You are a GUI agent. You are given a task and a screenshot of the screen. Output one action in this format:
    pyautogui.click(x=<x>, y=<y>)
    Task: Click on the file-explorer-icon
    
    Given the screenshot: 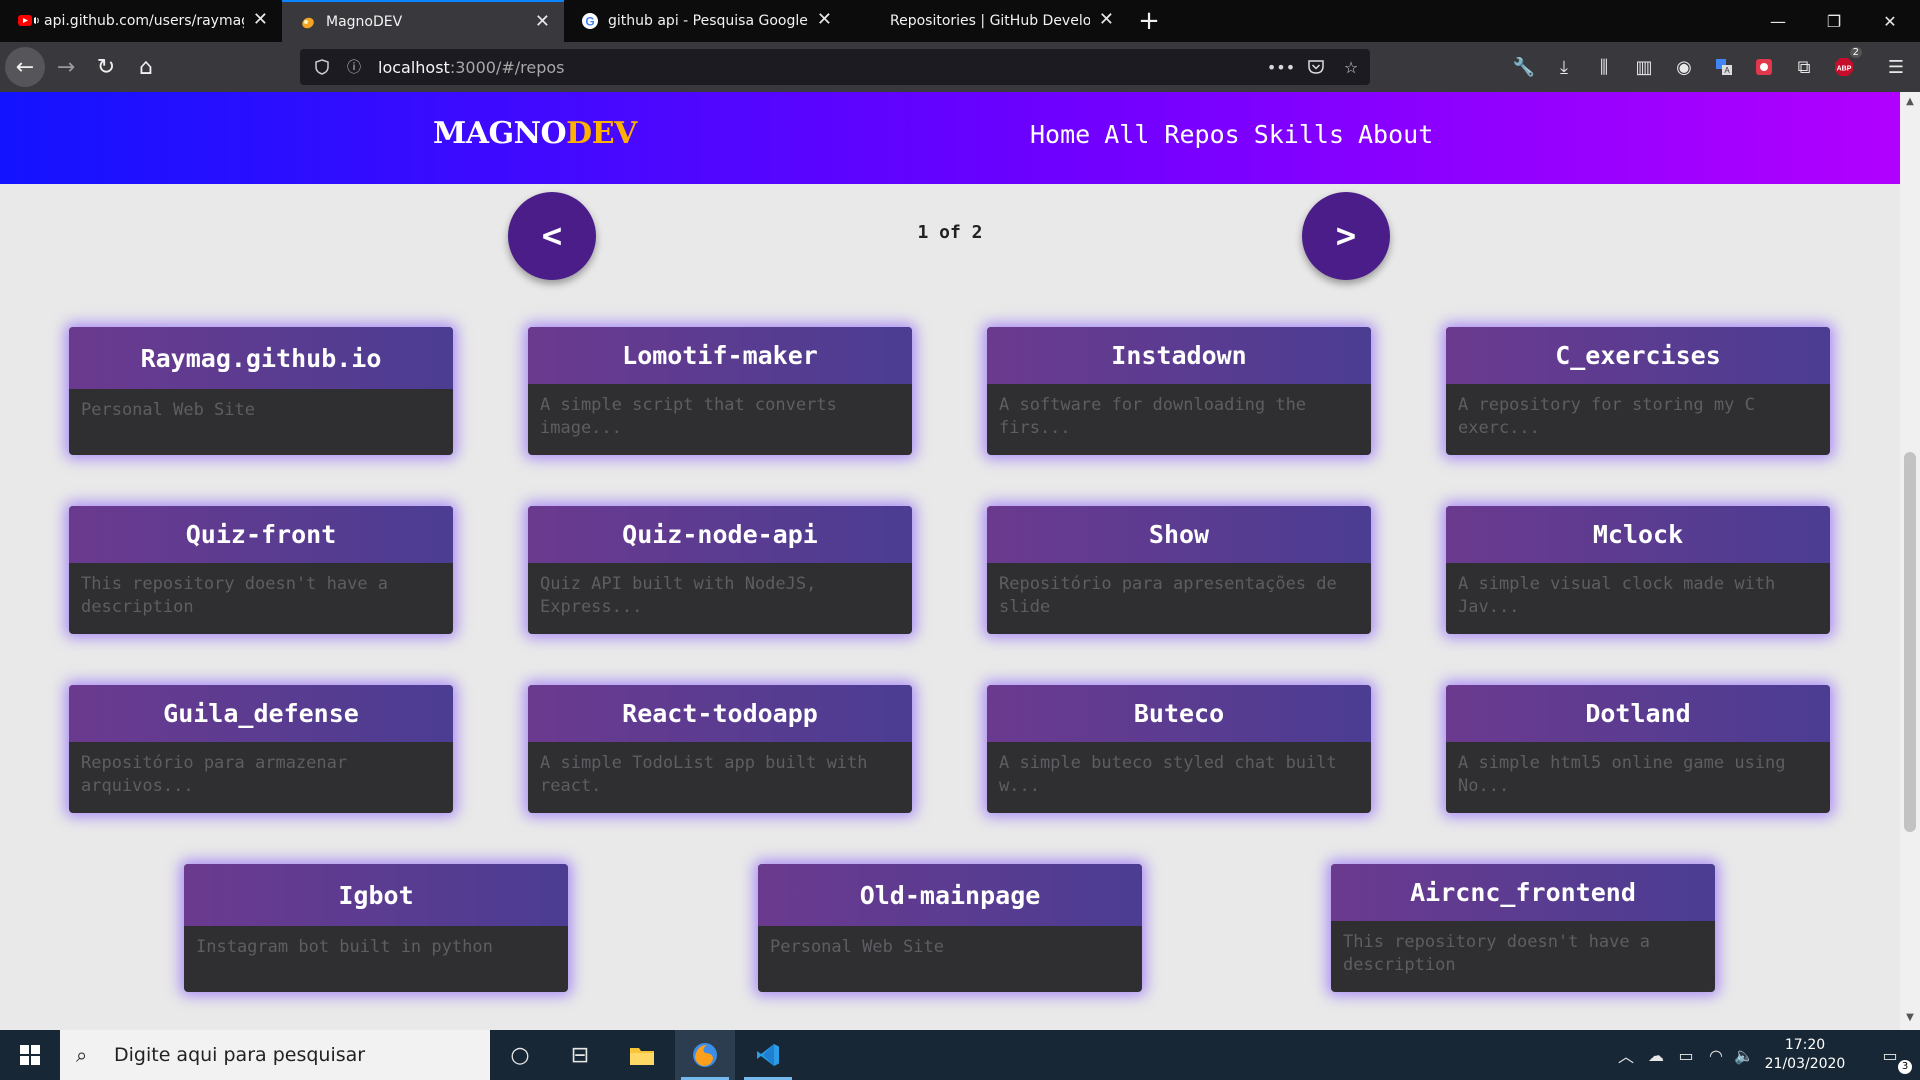 What is the action you would take?
    pyautogui.click(x=642, y=1055)
    